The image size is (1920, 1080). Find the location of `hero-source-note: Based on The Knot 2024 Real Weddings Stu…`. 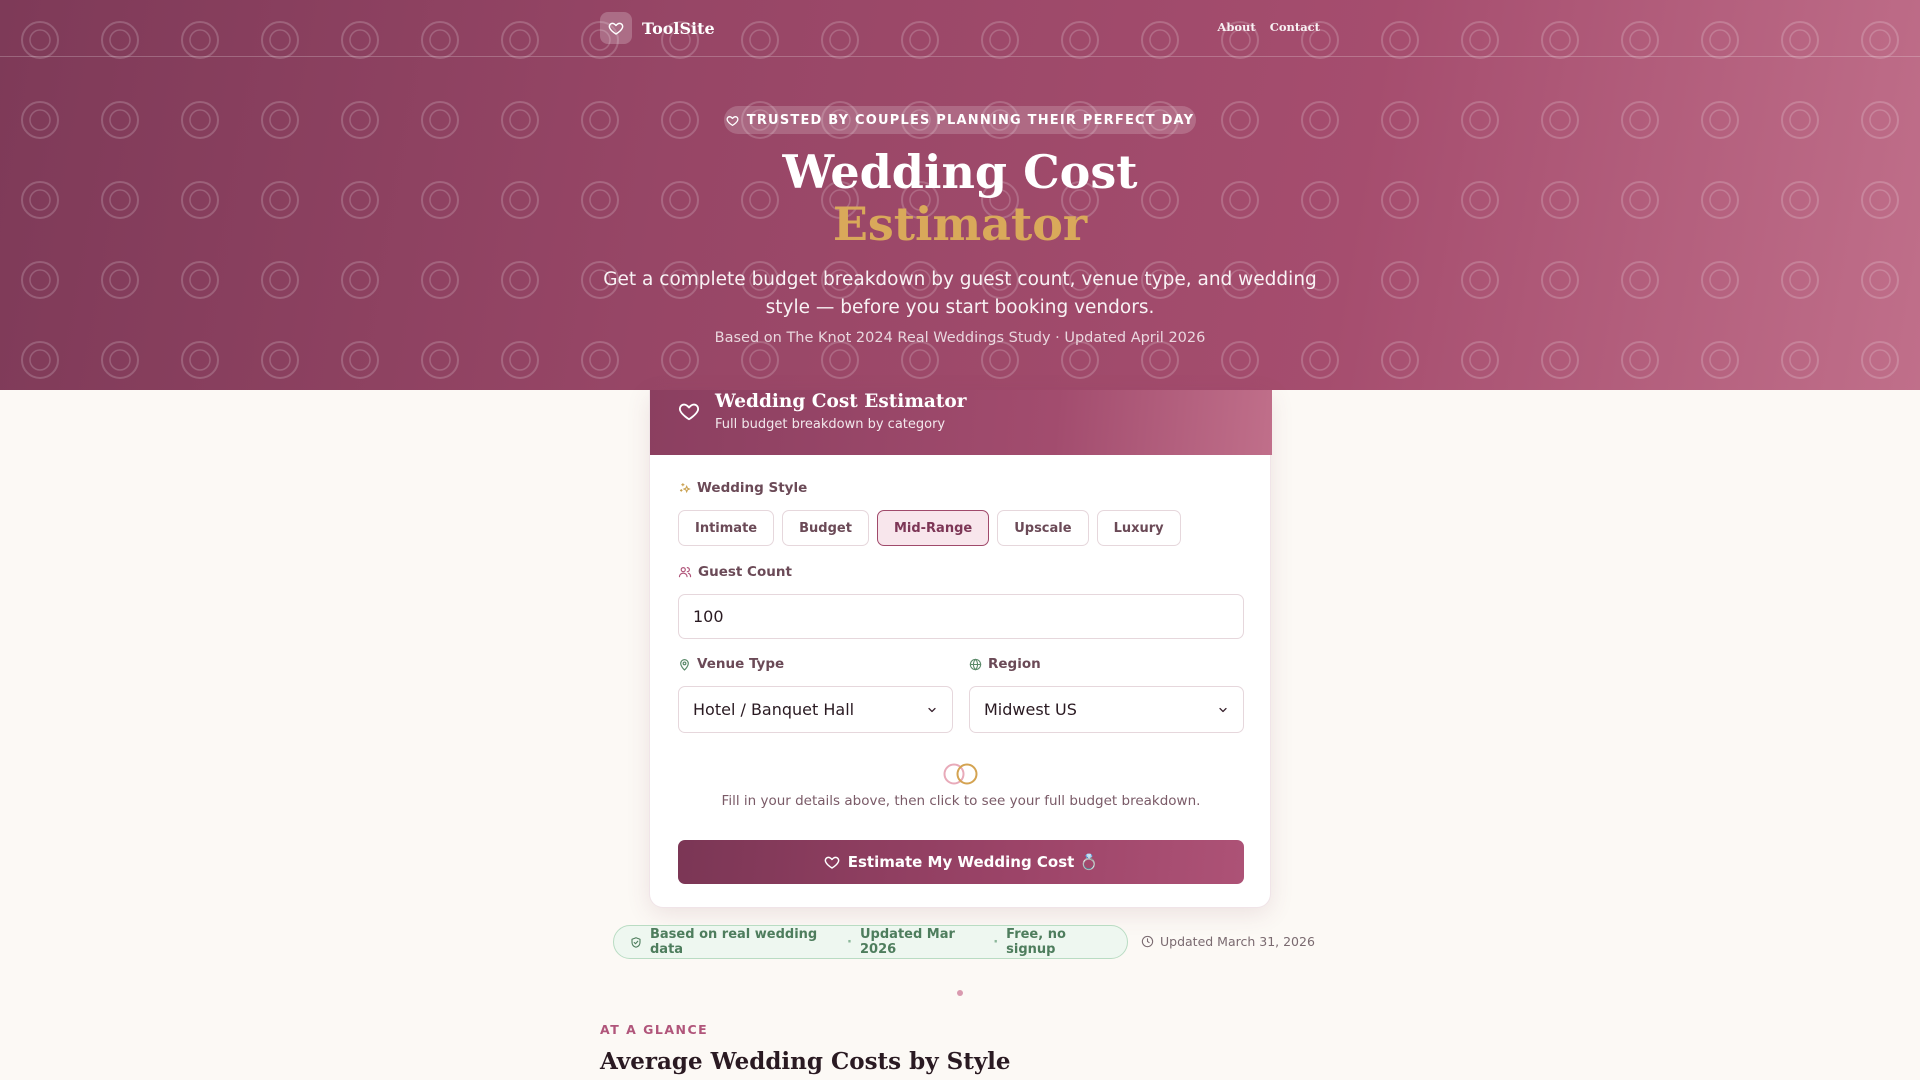

hero-source-note: Based on The Knot 2024 Real Weddings Stu… is located at coordinates (960, 338).